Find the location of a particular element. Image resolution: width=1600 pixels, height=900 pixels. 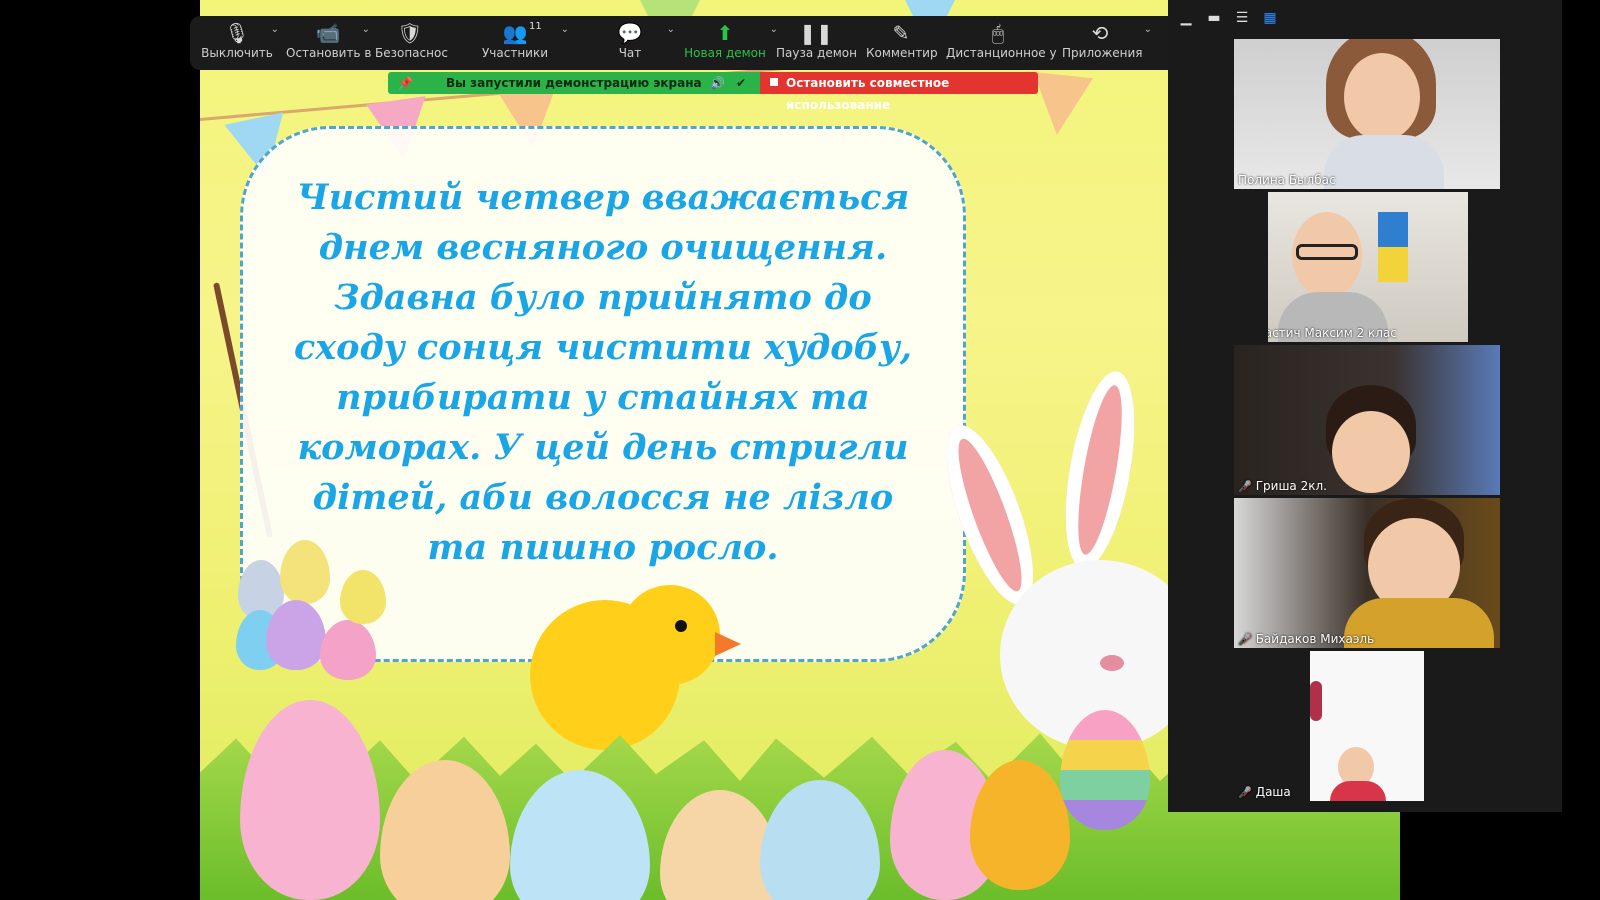

mouse-icon: 🖱 is located at coordinates (998, 33).